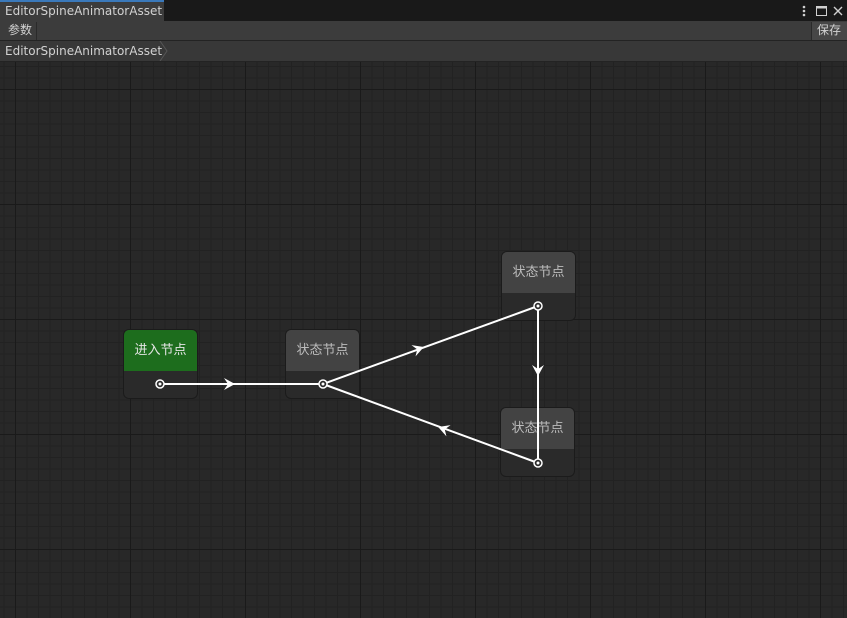 The width and height of the screenshot is (847, 618). I want to click on kebab-menu-icon, so click(804, 11).